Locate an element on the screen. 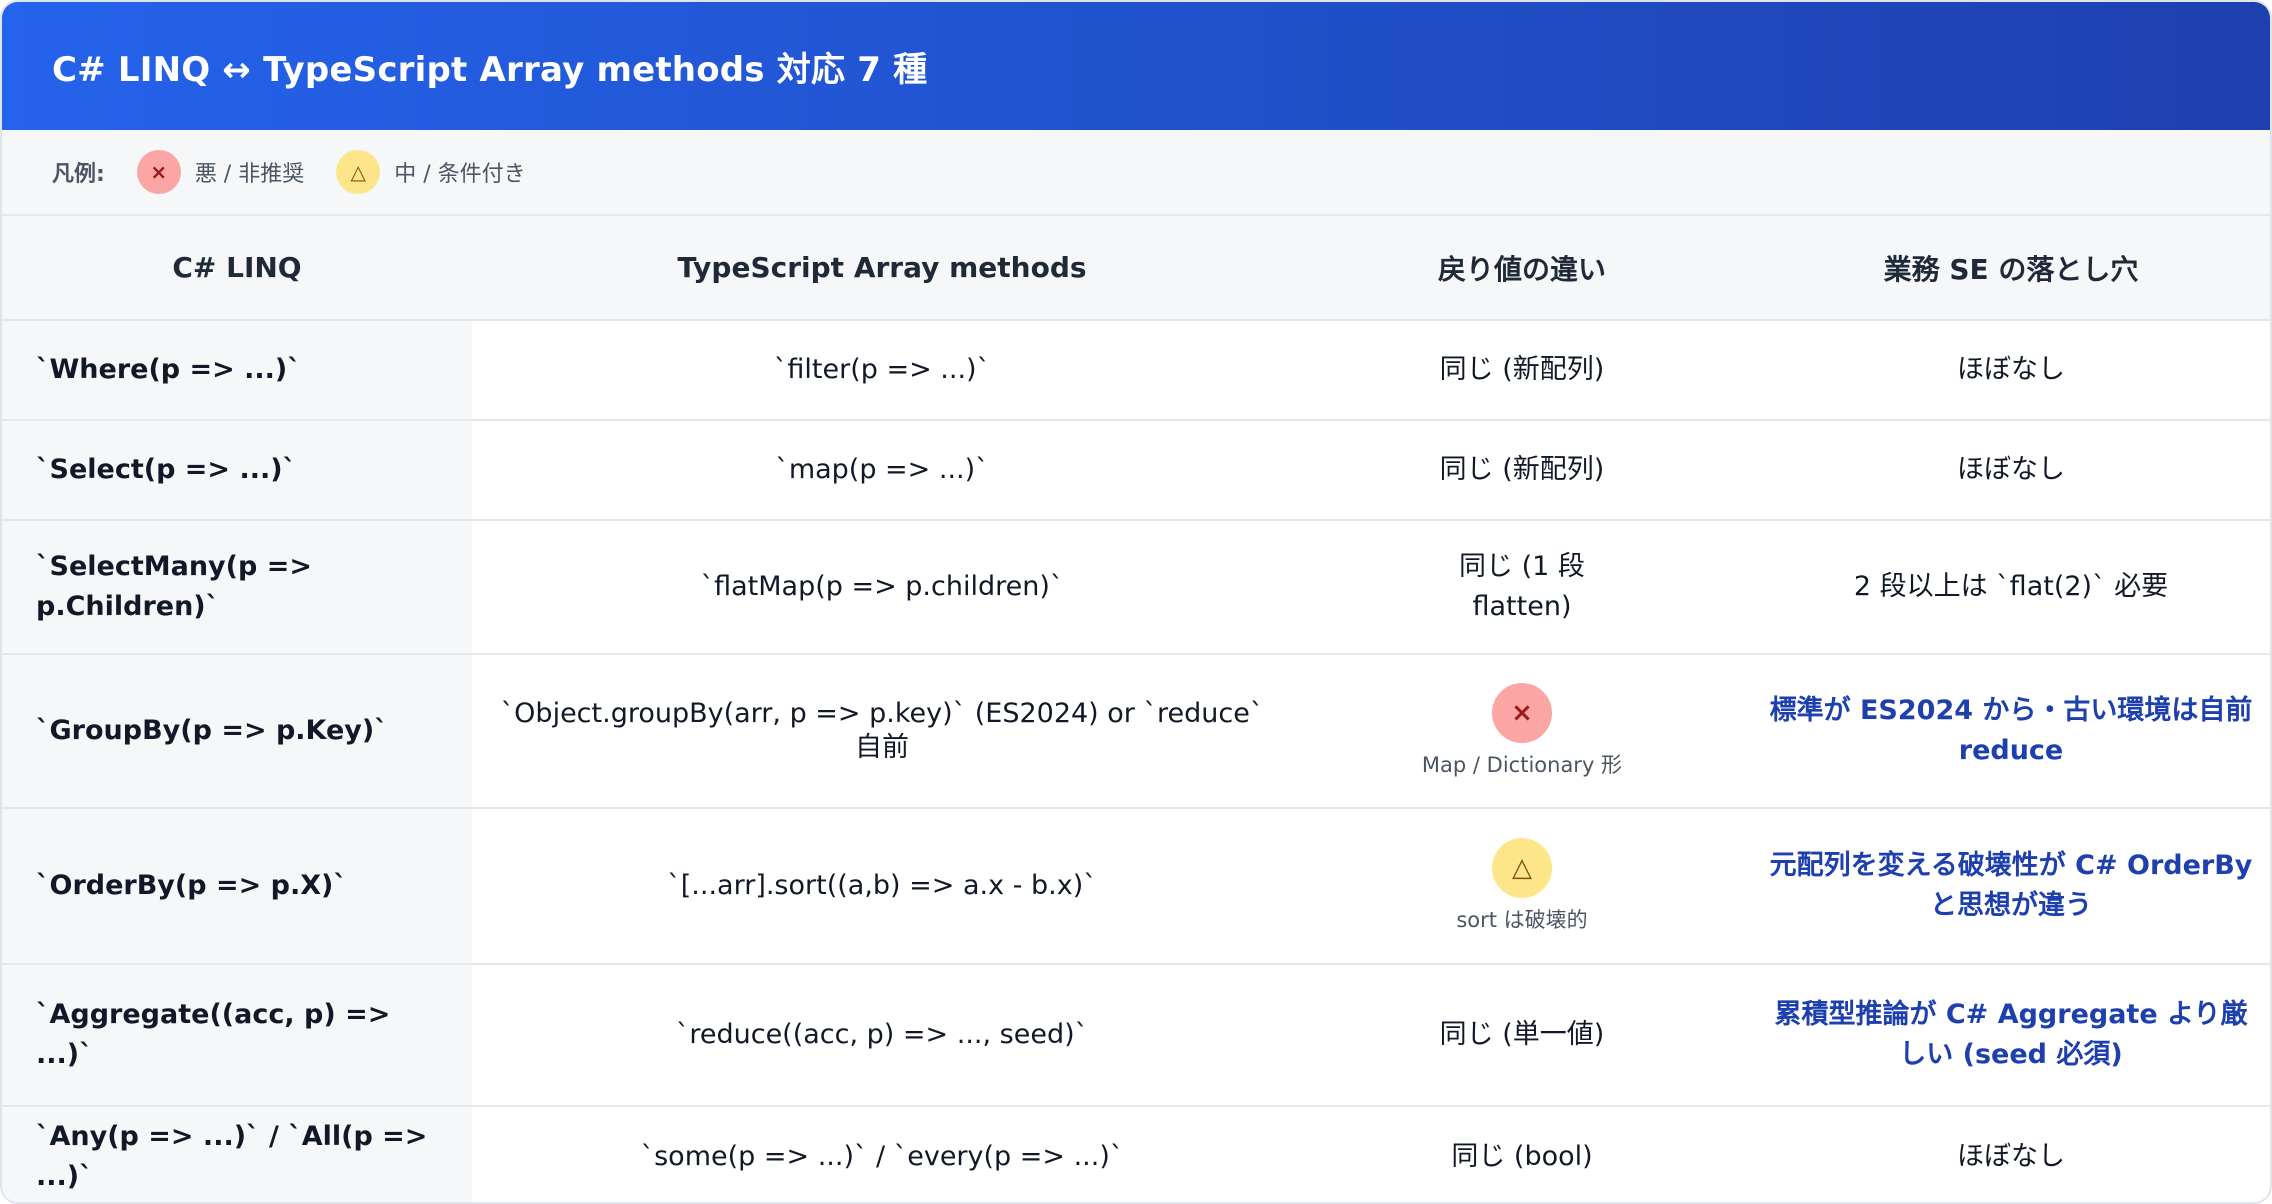 Image resolution: width=2272 pixels, height=1204 pixels. ts-cell: `flatMap(p => p.children)` is located at coordinates (882, 587).